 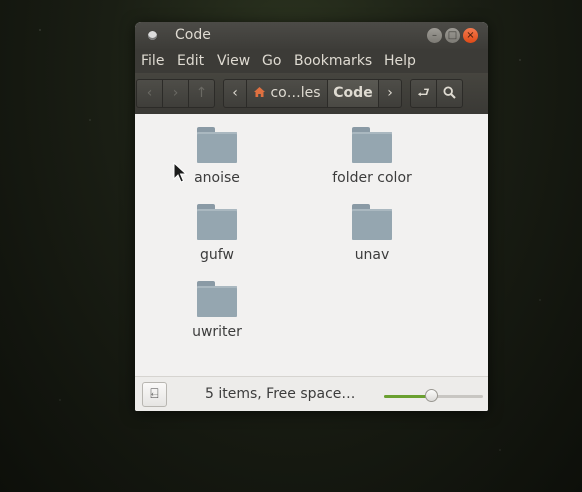 What do you see at coordinates (201, 93) in the screenshot?
I see `up-button: ↑` at bounding box center [201, 93].